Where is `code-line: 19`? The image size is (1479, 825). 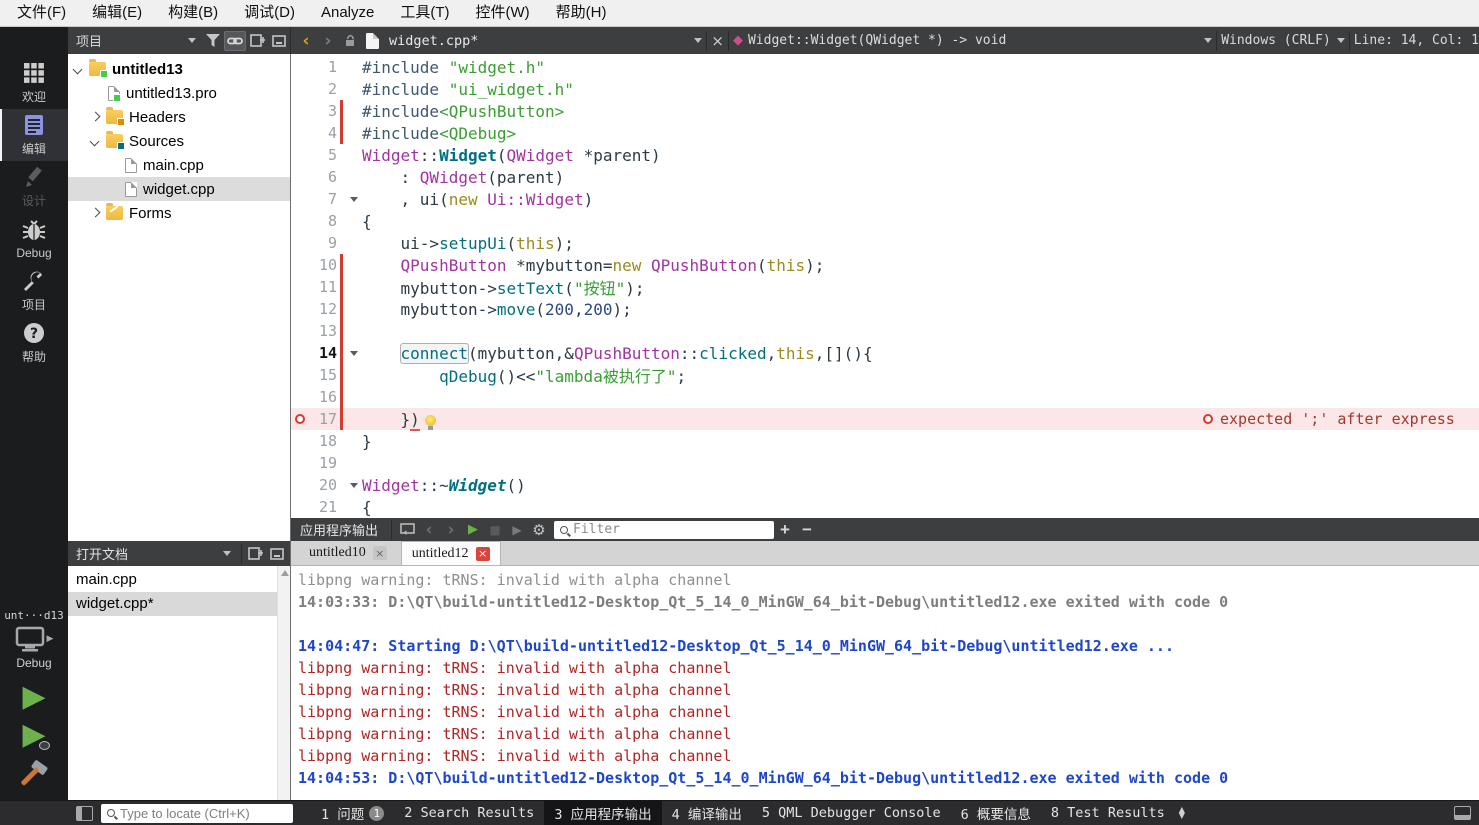
code-line: 19 is located at coordinates (885, 463).